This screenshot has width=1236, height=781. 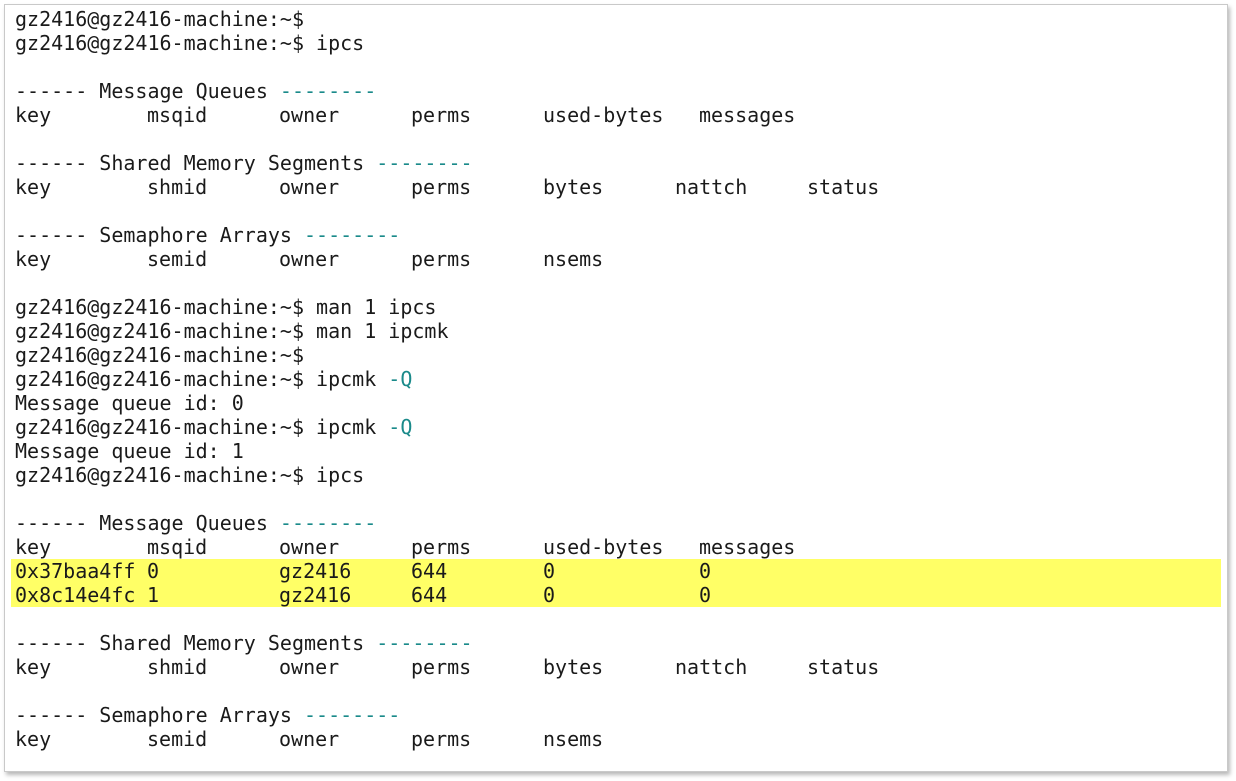 What do you see at coordinates (232, 331) in the screenshot?
I see `command-line: gz2416@gz2416-machine:~$ man 1 ipcmk` at bounding box center [232, 331].